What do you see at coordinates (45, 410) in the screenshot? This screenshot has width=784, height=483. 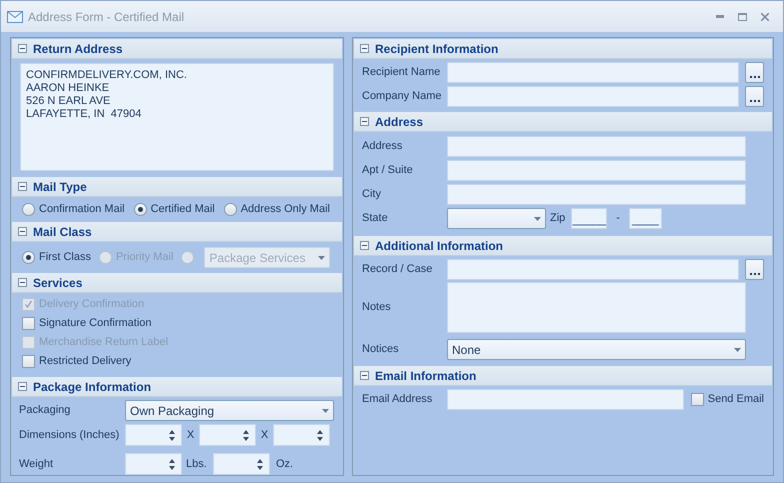 I see `field-label: Packaging` at bounding box center [45, 410].